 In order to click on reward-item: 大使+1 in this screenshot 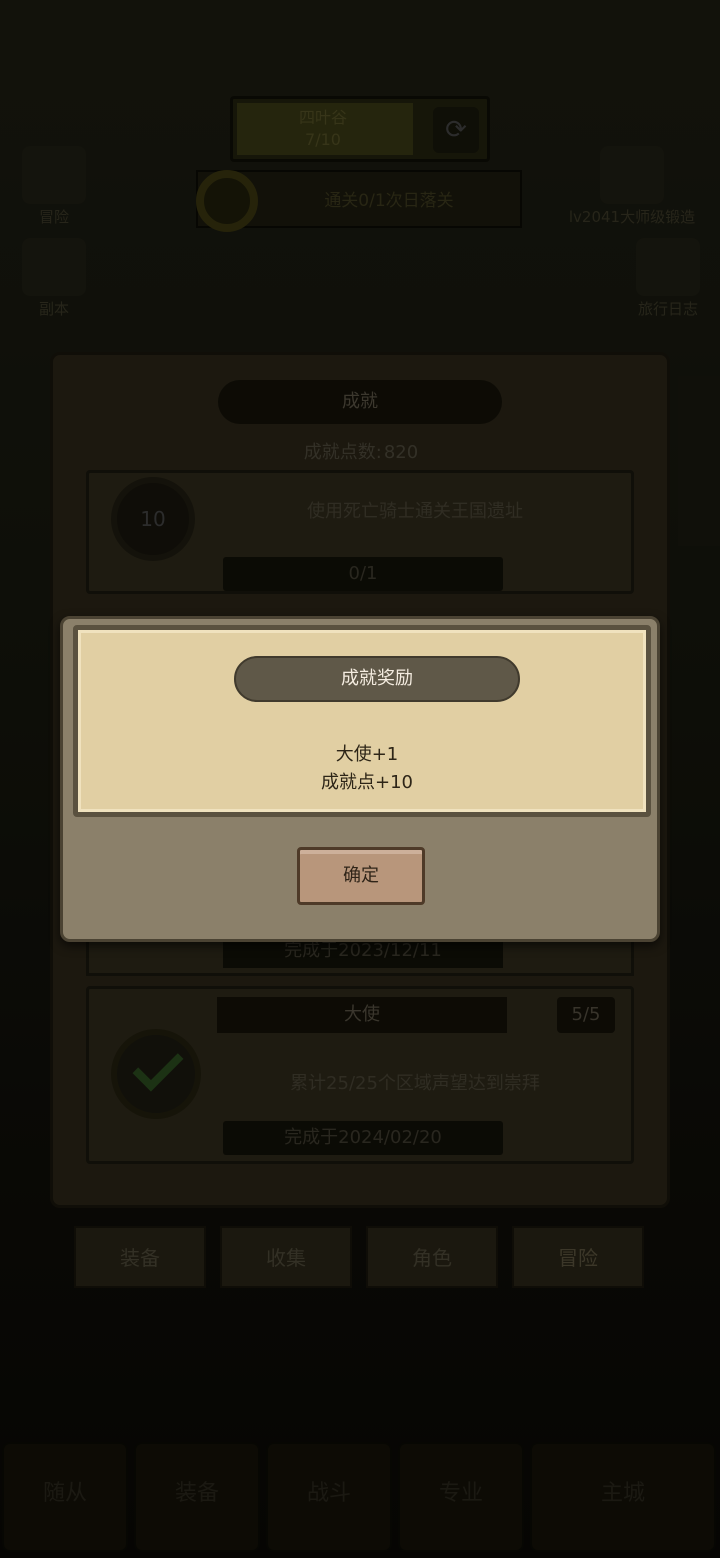, I will do `click(367, 754)`.